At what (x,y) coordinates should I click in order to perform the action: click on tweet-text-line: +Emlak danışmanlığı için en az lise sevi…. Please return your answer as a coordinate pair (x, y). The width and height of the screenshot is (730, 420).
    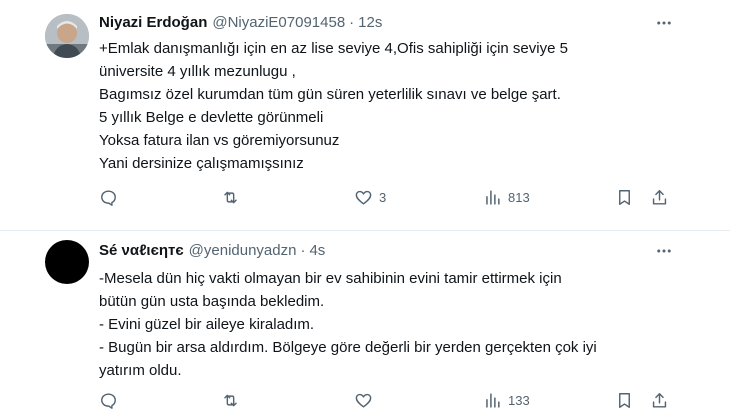
    Looking at the image, I should click on (333, 48).